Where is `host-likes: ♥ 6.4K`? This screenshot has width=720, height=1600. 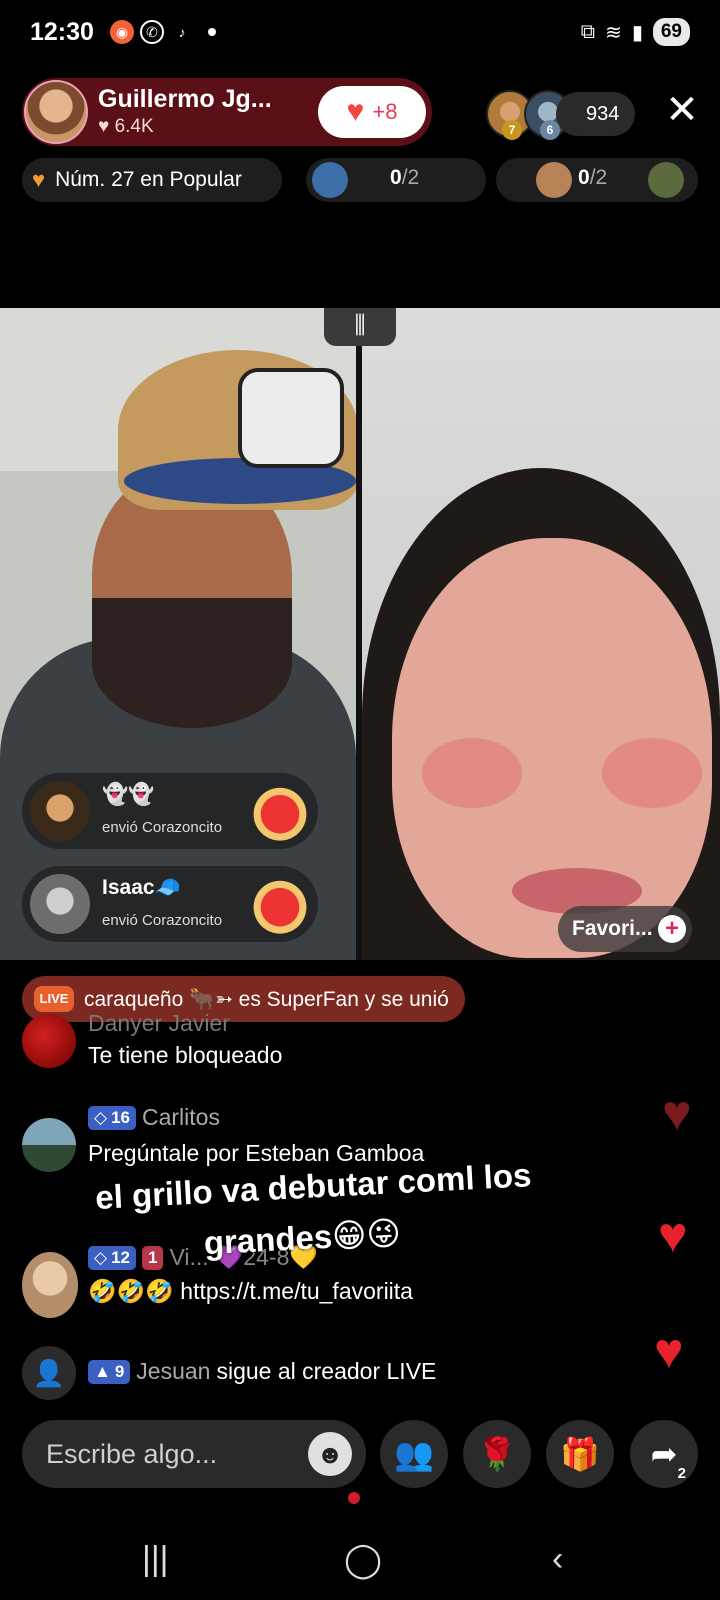 host-likes: ♥ 6.4K is located at coordinates (126, 126).